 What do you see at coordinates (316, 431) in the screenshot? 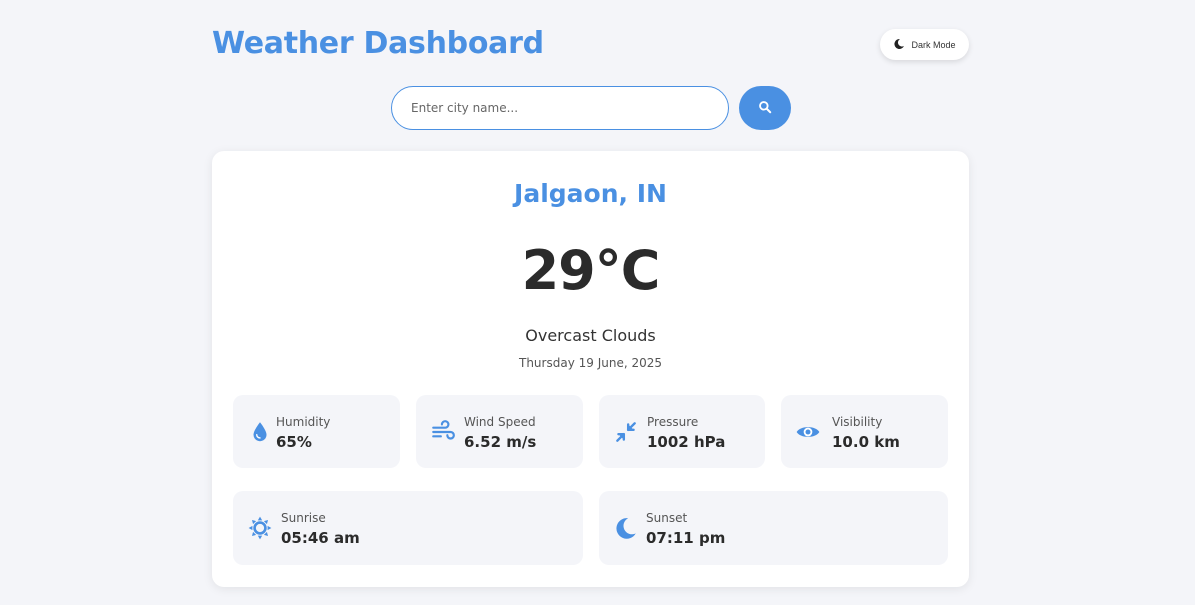
I see `humidity-tile: Humidity 65%` at bounding box center [316, 431].